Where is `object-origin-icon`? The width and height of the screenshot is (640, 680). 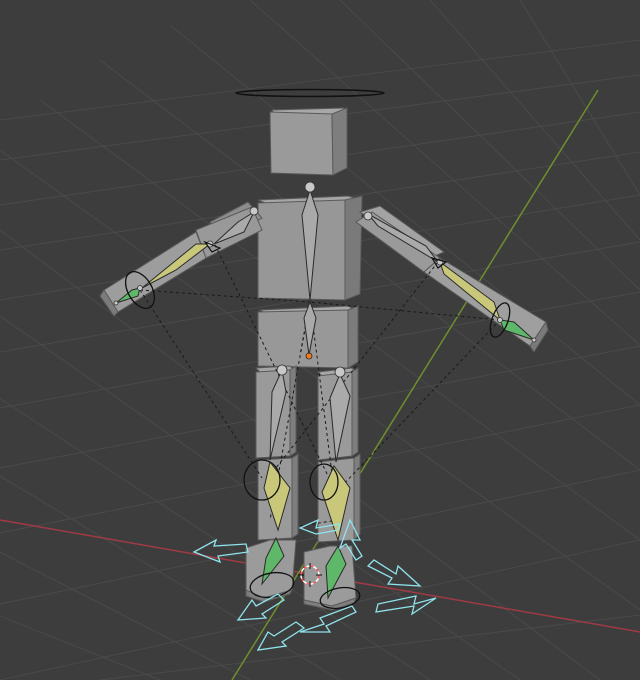
object-origin-icon is located at coordinates (309, 356).